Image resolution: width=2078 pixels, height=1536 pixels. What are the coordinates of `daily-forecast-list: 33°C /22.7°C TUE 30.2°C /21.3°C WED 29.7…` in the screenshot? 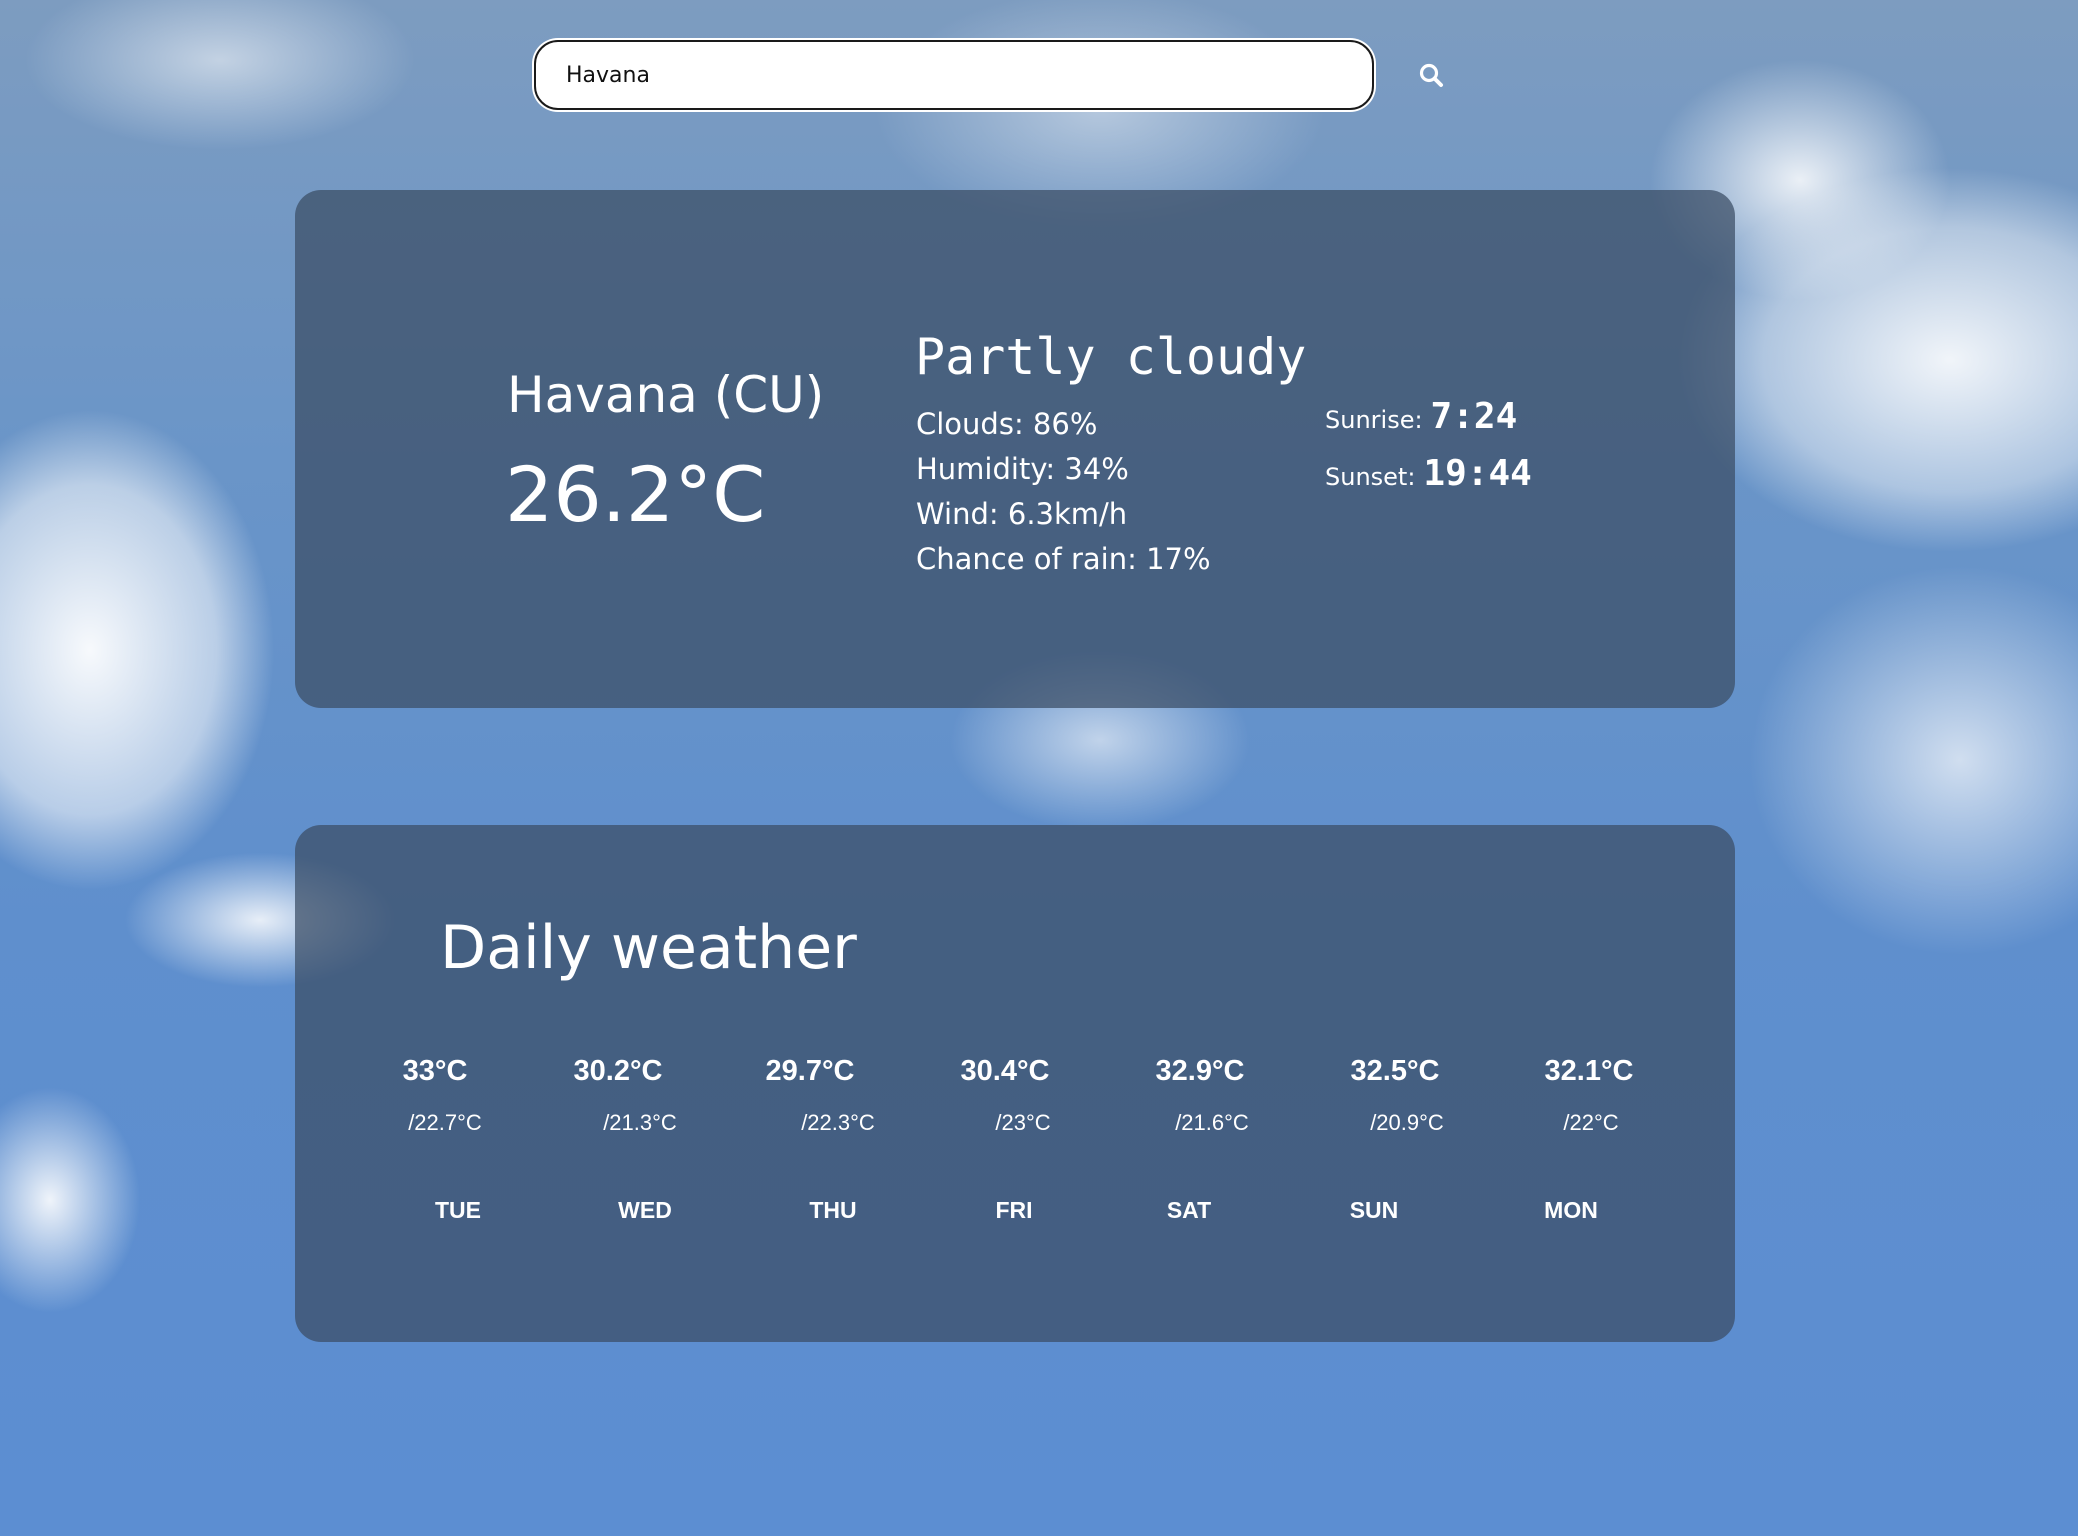 It's located at (1015, 1165).